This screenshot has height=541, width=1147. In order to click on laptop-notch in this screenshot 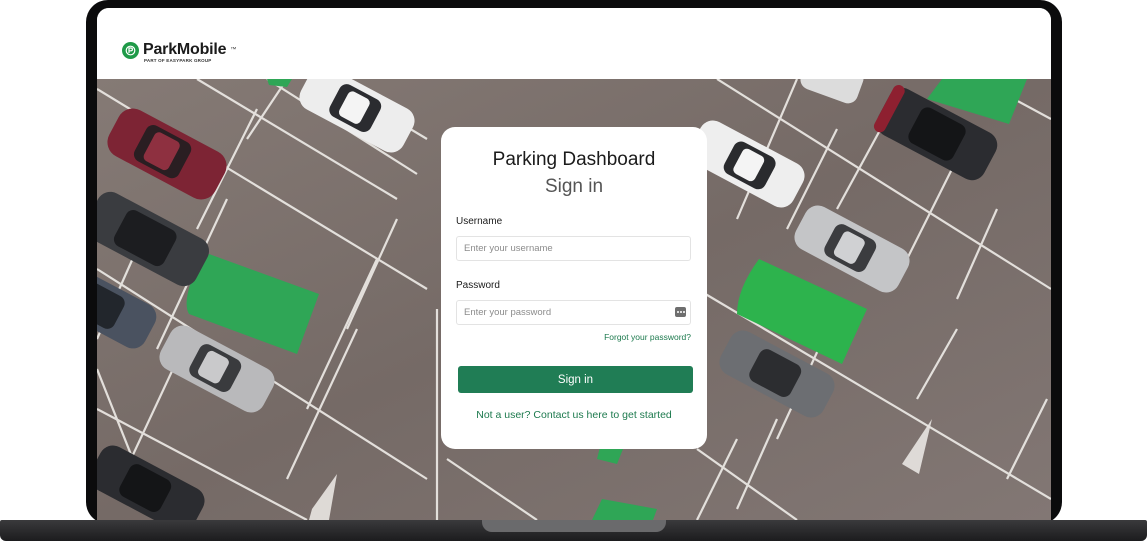, I will do `click(574, 526)`.